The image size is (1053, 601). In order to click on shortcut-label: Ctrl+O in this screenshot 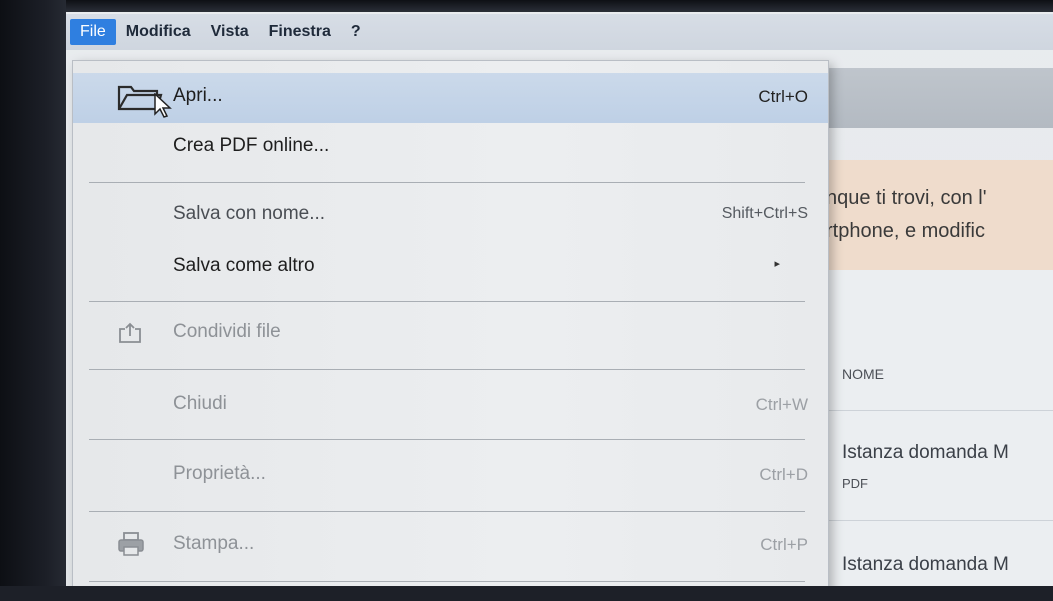, I will do `click(783, 96)`.